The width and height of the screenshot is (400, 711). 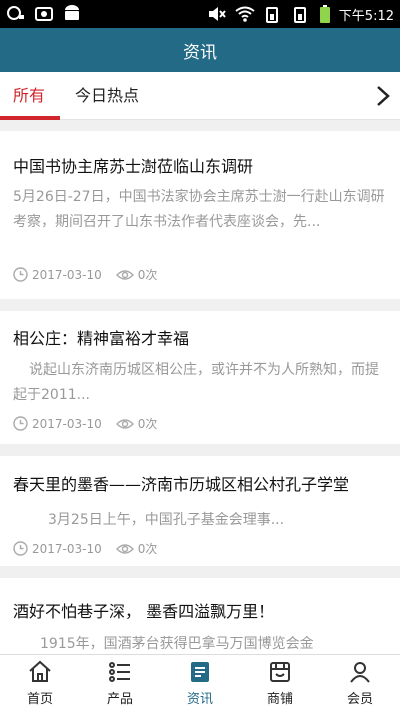 What do you see at coordinates (217, 14) in the screenshot?
I see `mute-icon` at bounding box center [217, 14].